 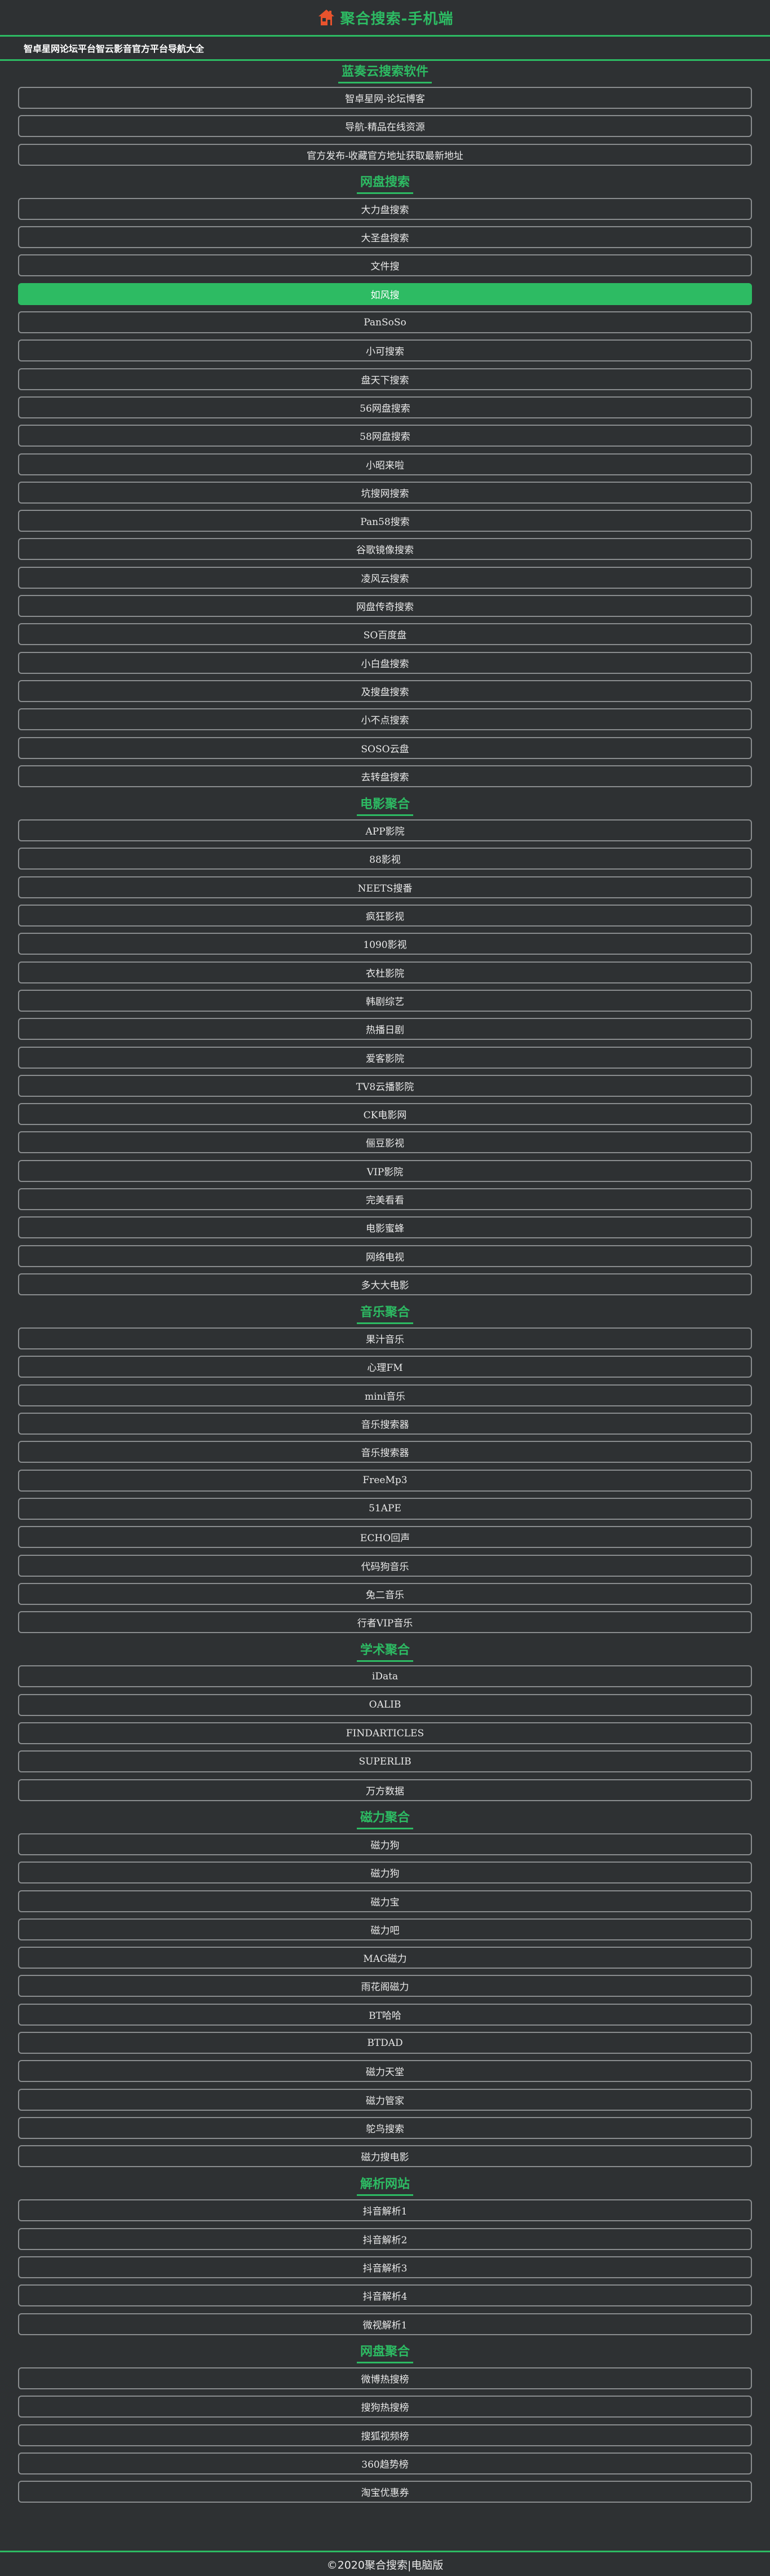 What do you see at coordinates (385, 691) in the screenshot?
I see `link-button: 及搜盘搜索` at bounding box center [385, 691].